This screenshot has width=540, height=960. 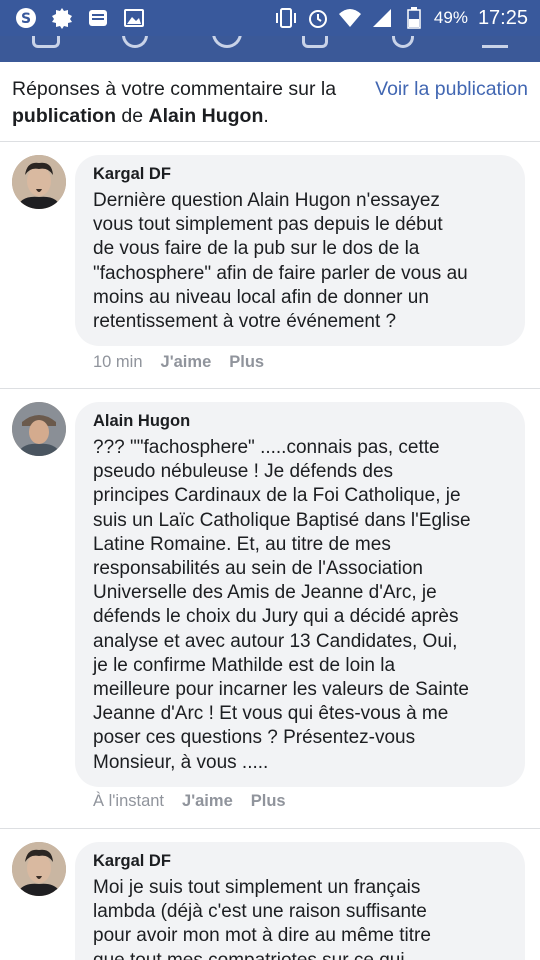 I want to click on notifications-icon, so click(x=315, y=42).